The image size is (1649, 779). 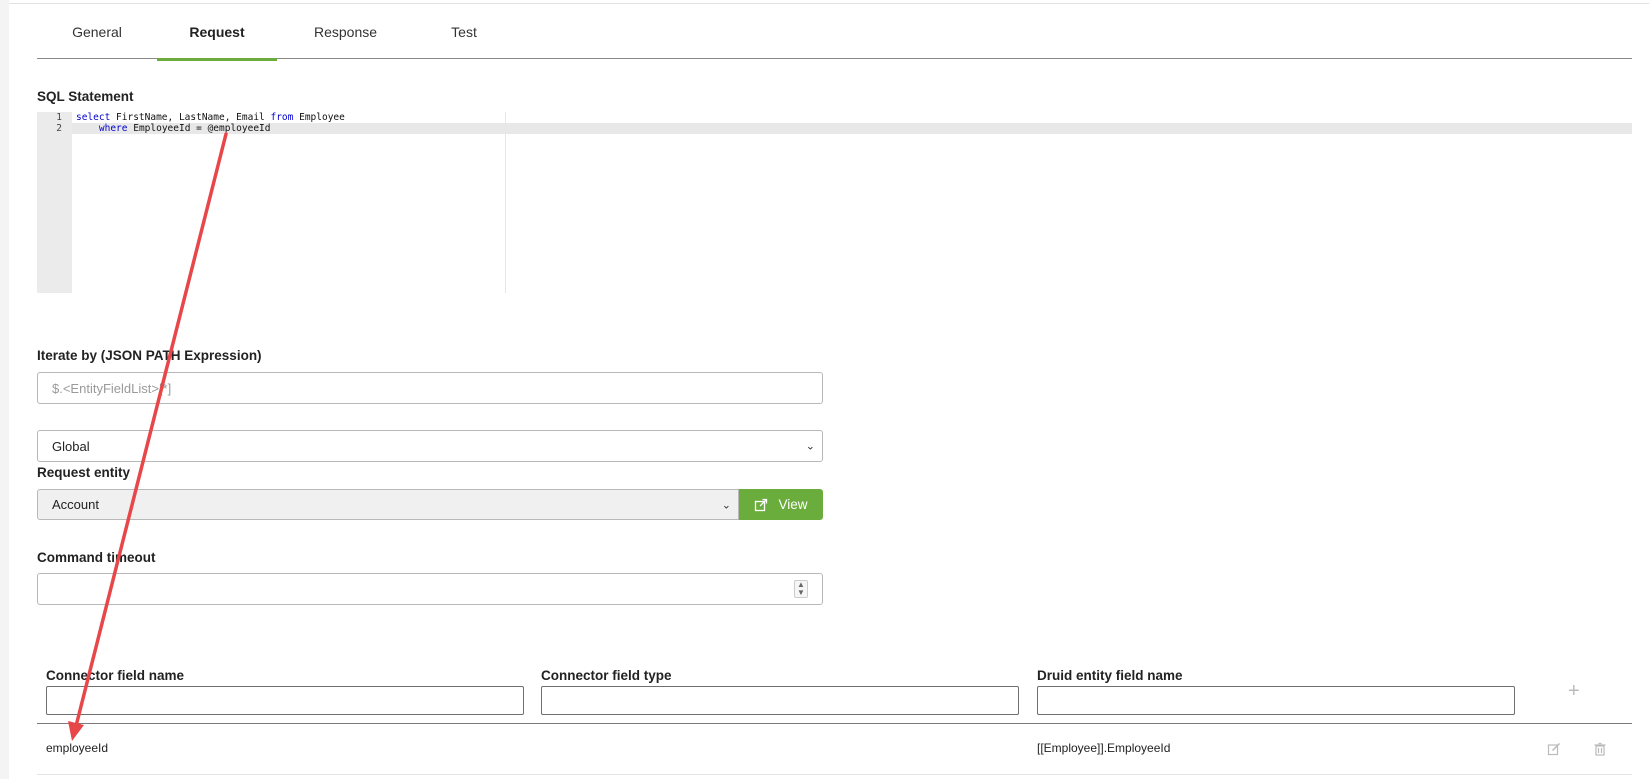 What do you see at coordinates (149, 355) in the screenshot?
I see `iterate-by-label: Iterate by (JSON PATH Expression)` at bounding box center [149, 355].